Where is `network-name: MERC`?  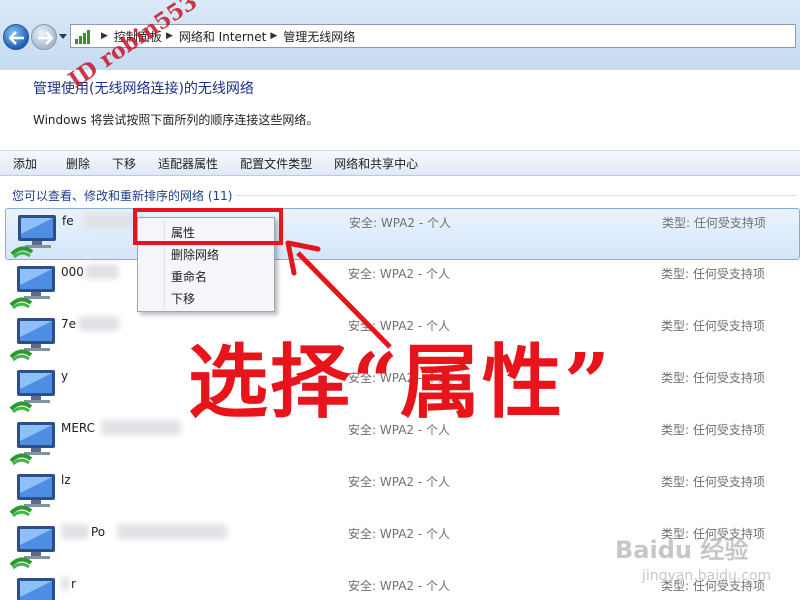 network-name: MERC is located at coordinates (78, 428).